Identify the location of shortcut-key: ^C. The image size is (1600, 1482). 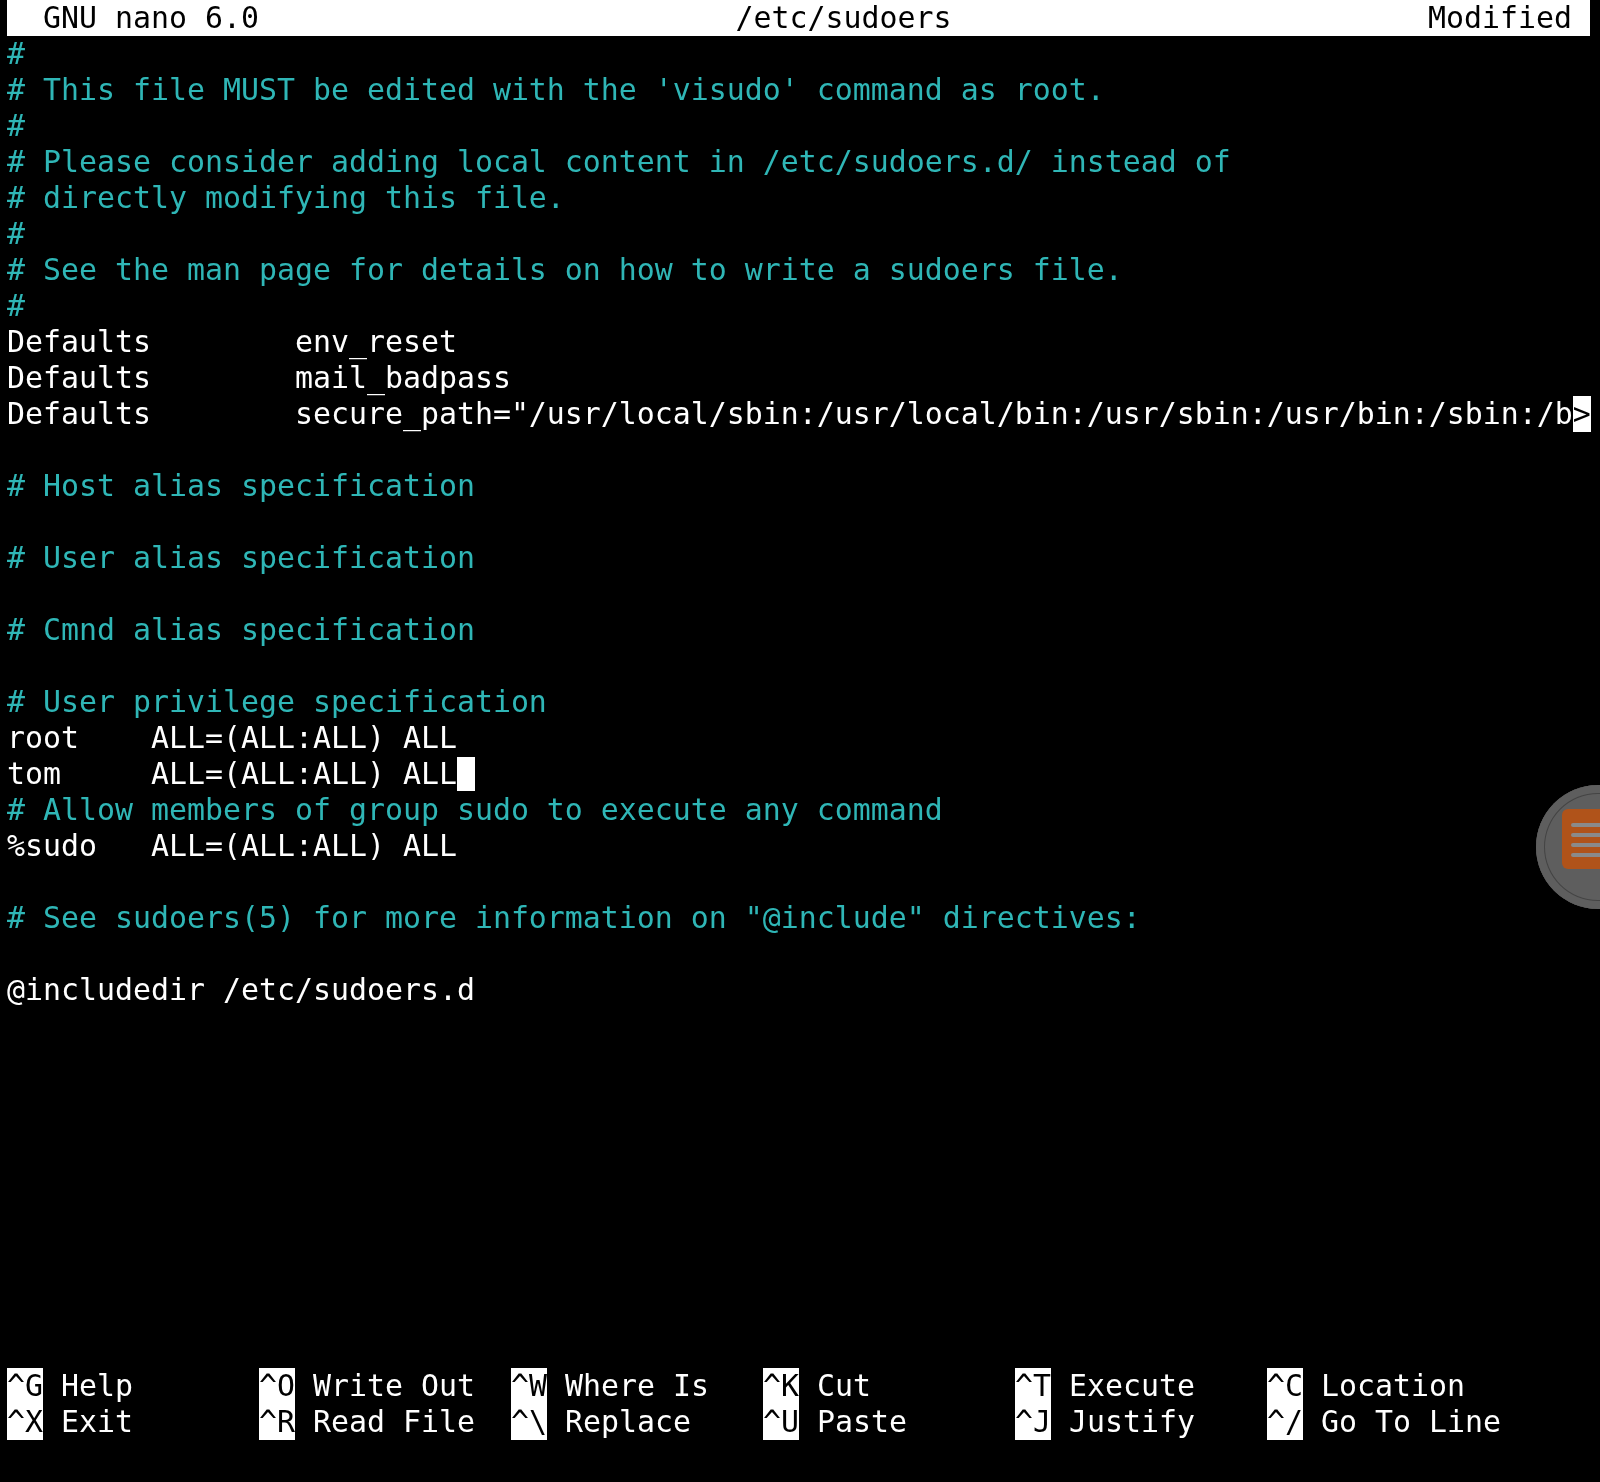
(1285, 1386).